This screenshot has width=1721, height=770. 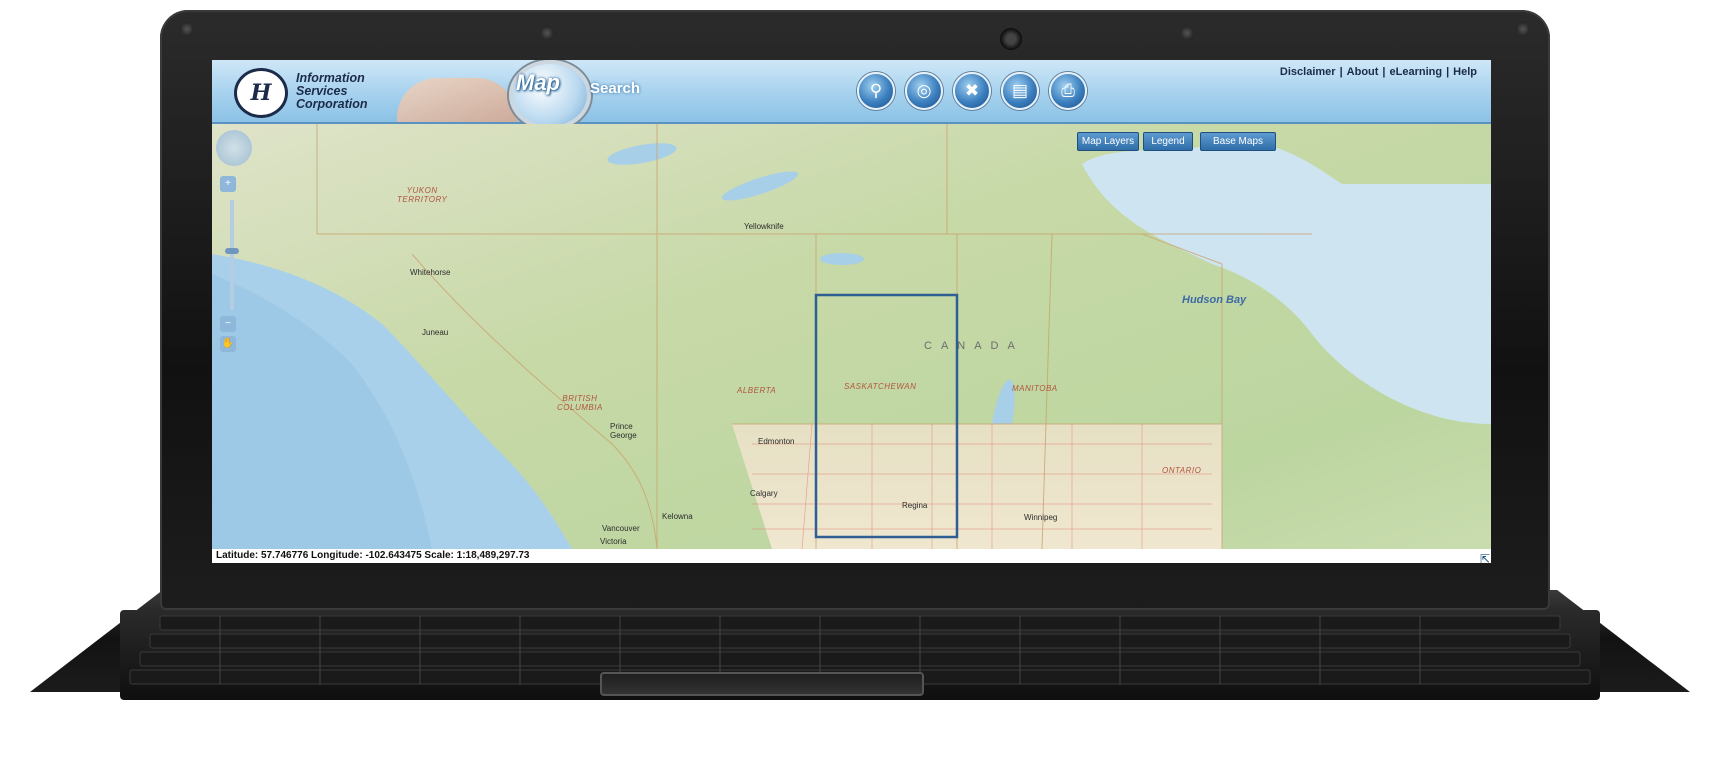 What do you see at coordinates (974, 346) in the screenshot?
I see `country-label: CANADA` at bounding box center [974, 346].